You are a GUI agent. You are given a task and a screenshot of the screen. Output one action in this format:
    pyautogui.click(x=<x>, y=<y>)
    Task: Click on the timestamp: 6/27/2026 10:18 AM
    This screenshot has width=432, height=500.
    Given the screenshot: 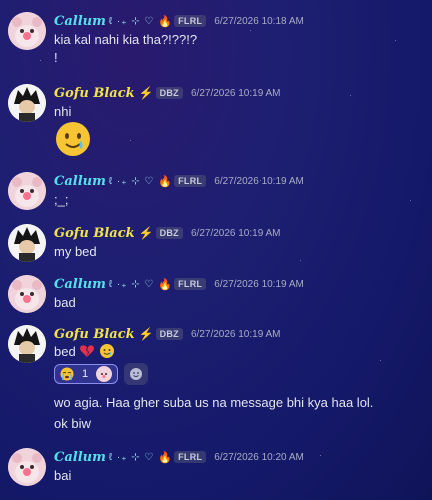 What is the action you would take?
    pyautogui.click(x=259, y=21)
    